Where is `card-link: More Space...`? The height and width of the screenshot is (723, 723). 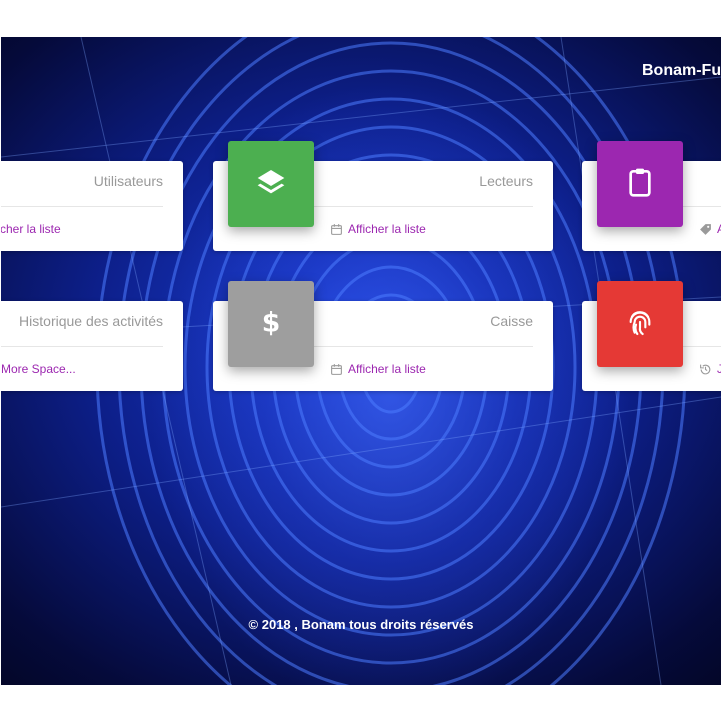 card-link: More Space... is located at coordinates (38, 369).